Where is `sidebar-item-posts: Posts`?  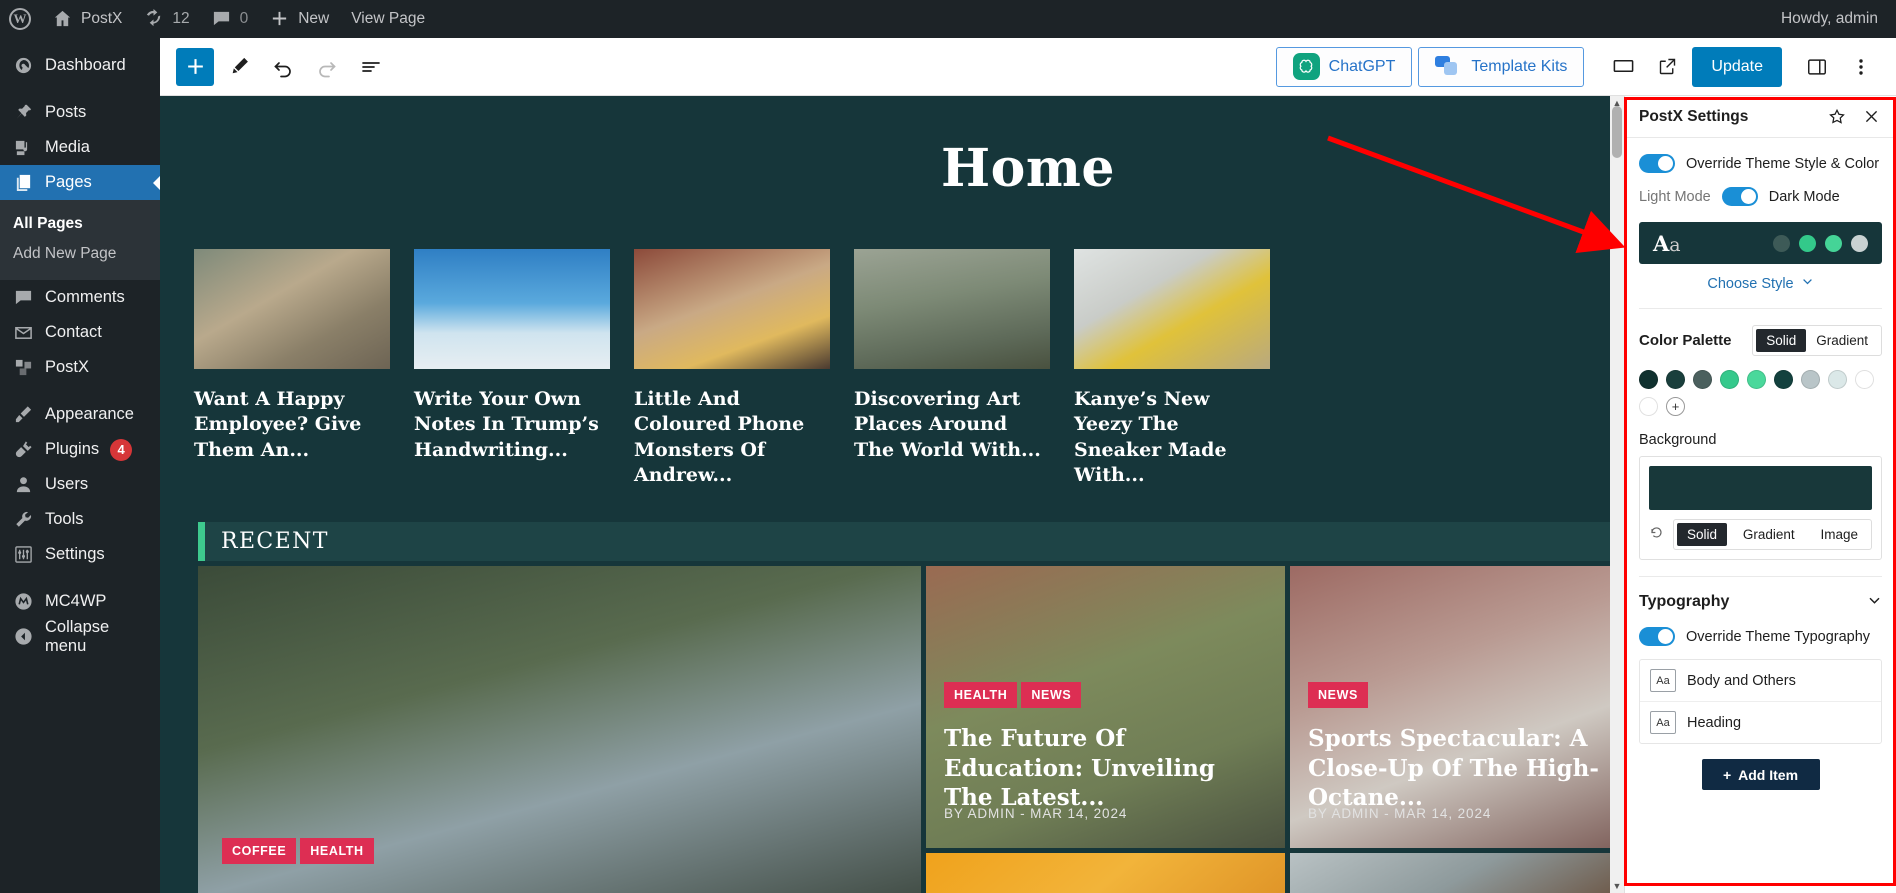
sidebar-item-posts: Posts is located at coordinates (80, 112).